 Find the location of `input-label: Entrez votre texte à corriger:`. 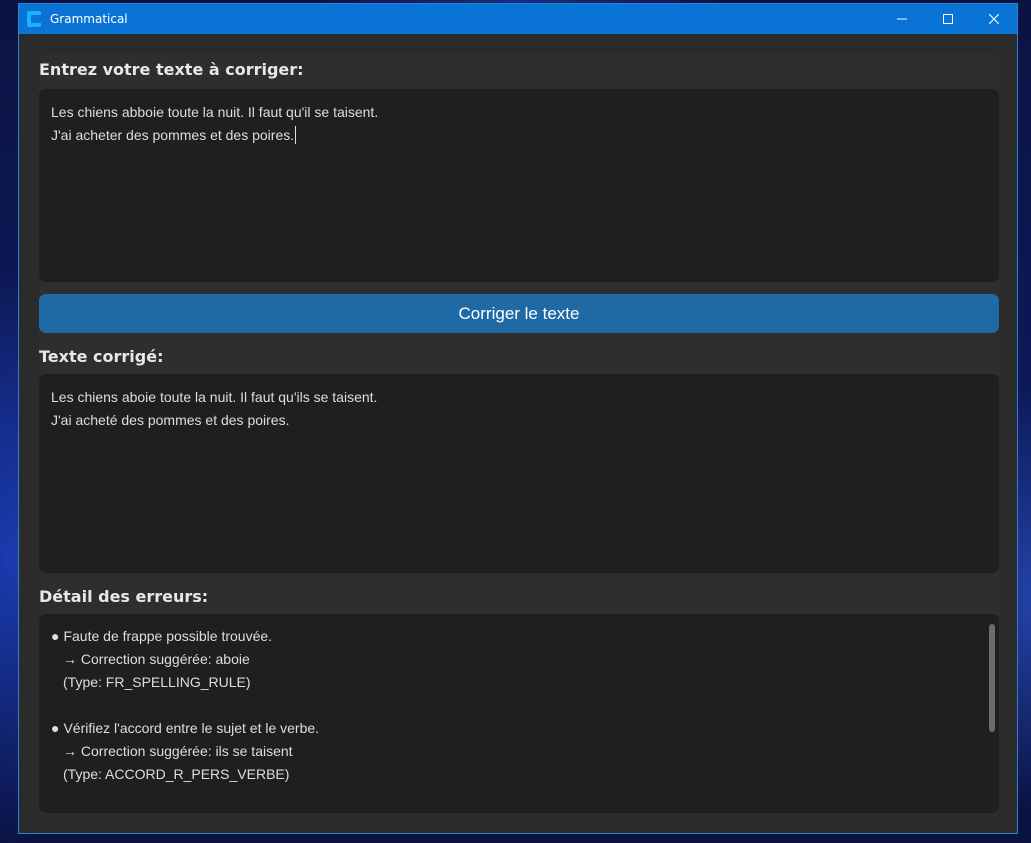

input-label: Entrez votre texte à corriger: is located at coordinates (171, 69).